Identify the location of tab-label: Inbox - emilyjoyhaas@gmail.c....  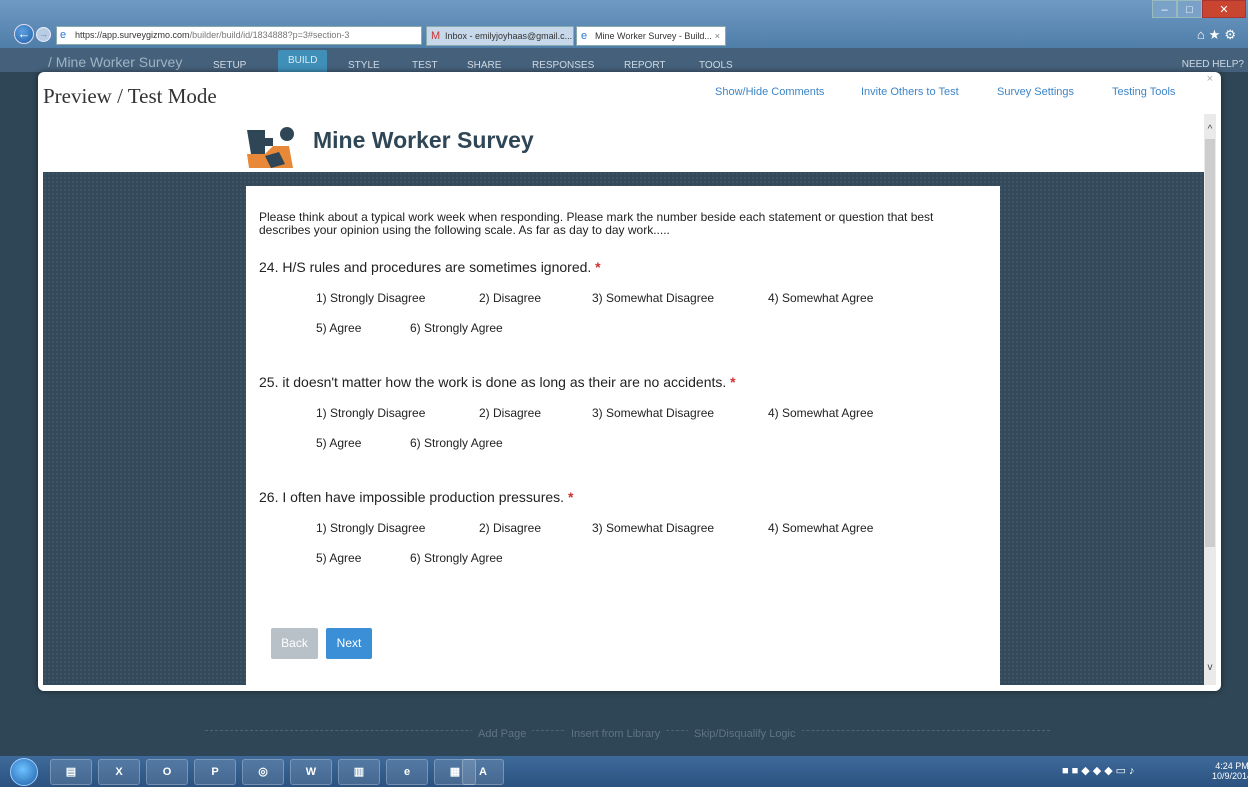
(509, 36).